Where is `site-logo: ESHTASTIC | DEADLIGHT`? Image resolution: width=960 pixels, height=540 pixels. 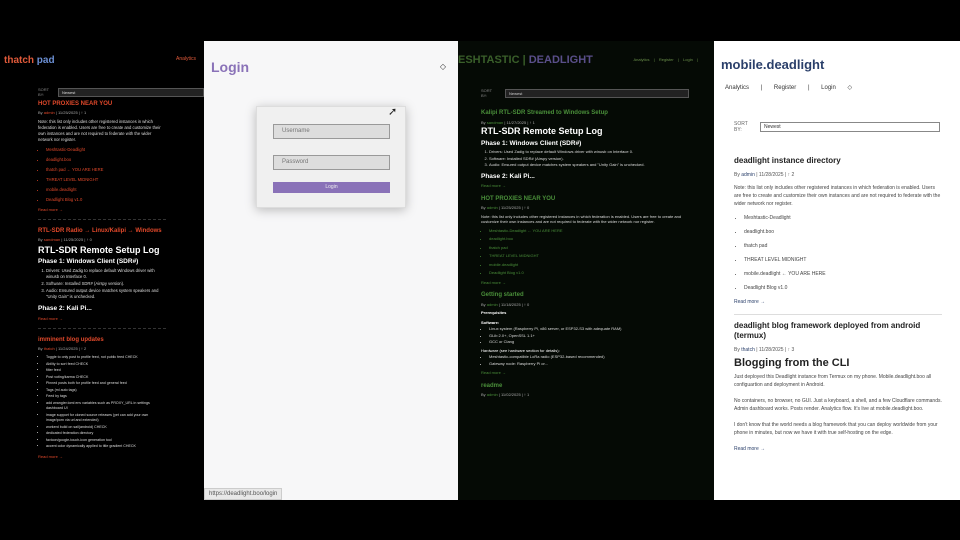
site-logo: ESHTASTIC | DEADLIGHT is located at coordinates (525, 60).